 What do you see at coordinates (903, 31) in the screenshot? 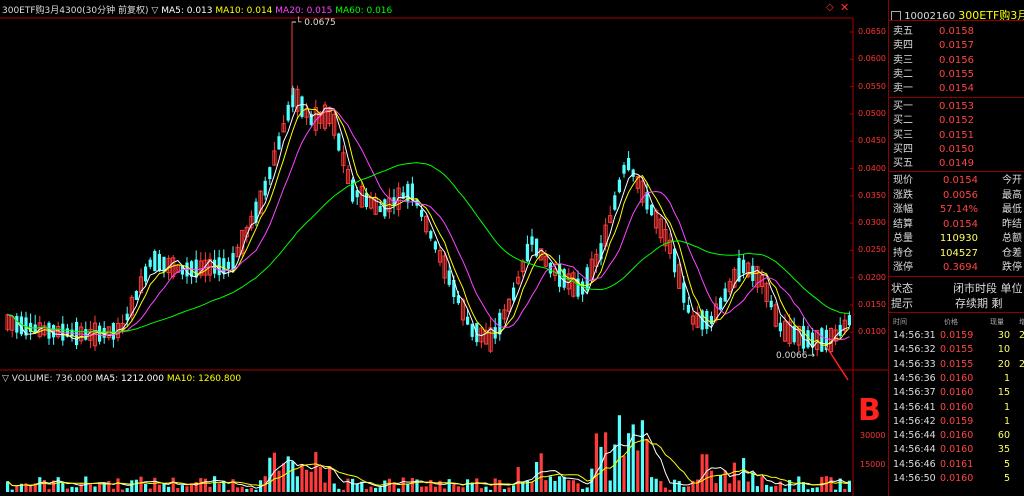
I see `level-label: 卖五` at bounding box center [903, 31].